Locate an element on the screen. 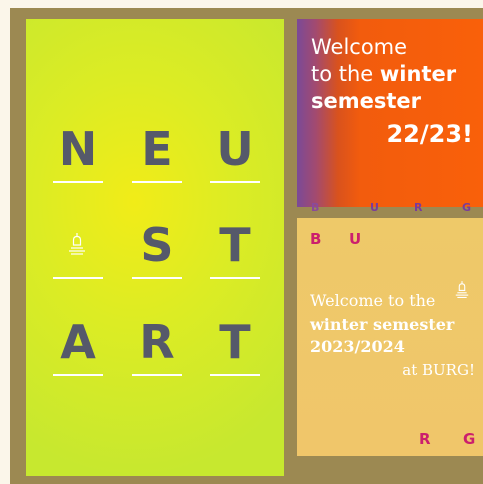  to-the-winter-line: to the winter is located at coordinates (384, 74).